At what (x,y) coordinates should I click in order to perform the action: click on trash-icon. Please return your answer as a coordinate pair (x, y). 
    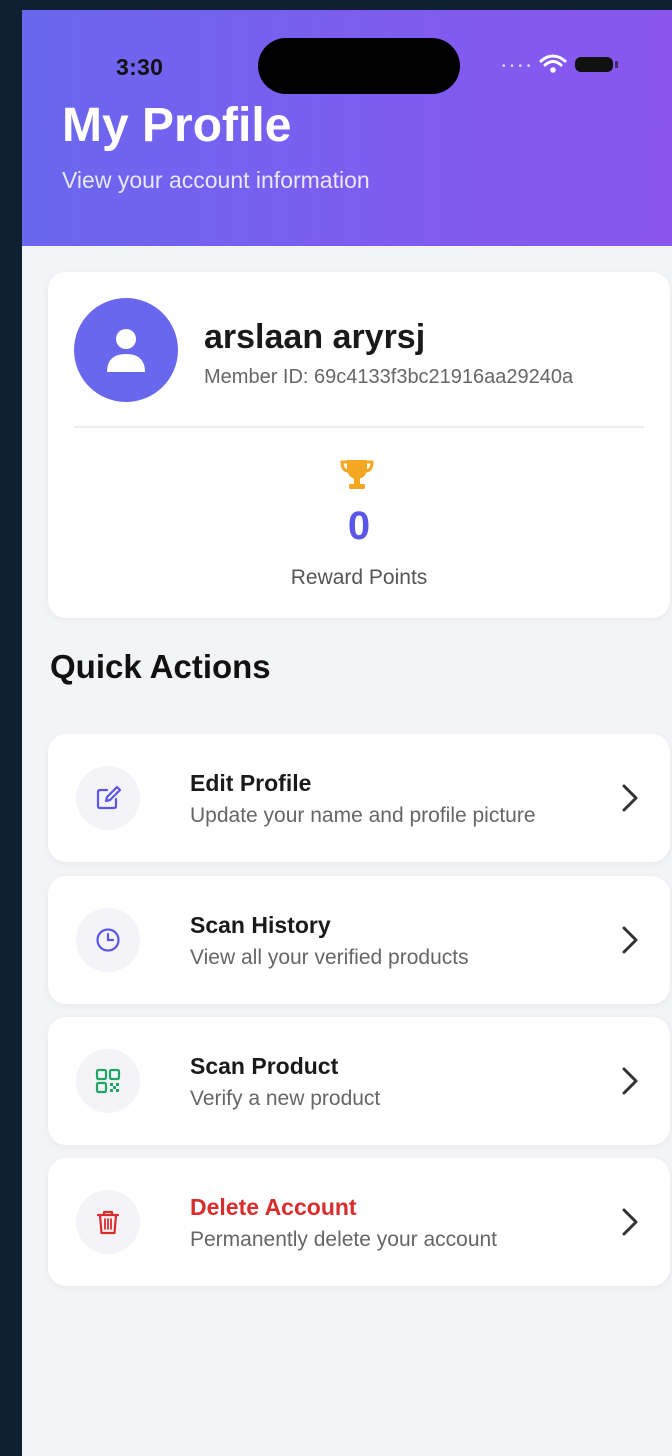
    Looking at the image, I should click on (108, 1222).